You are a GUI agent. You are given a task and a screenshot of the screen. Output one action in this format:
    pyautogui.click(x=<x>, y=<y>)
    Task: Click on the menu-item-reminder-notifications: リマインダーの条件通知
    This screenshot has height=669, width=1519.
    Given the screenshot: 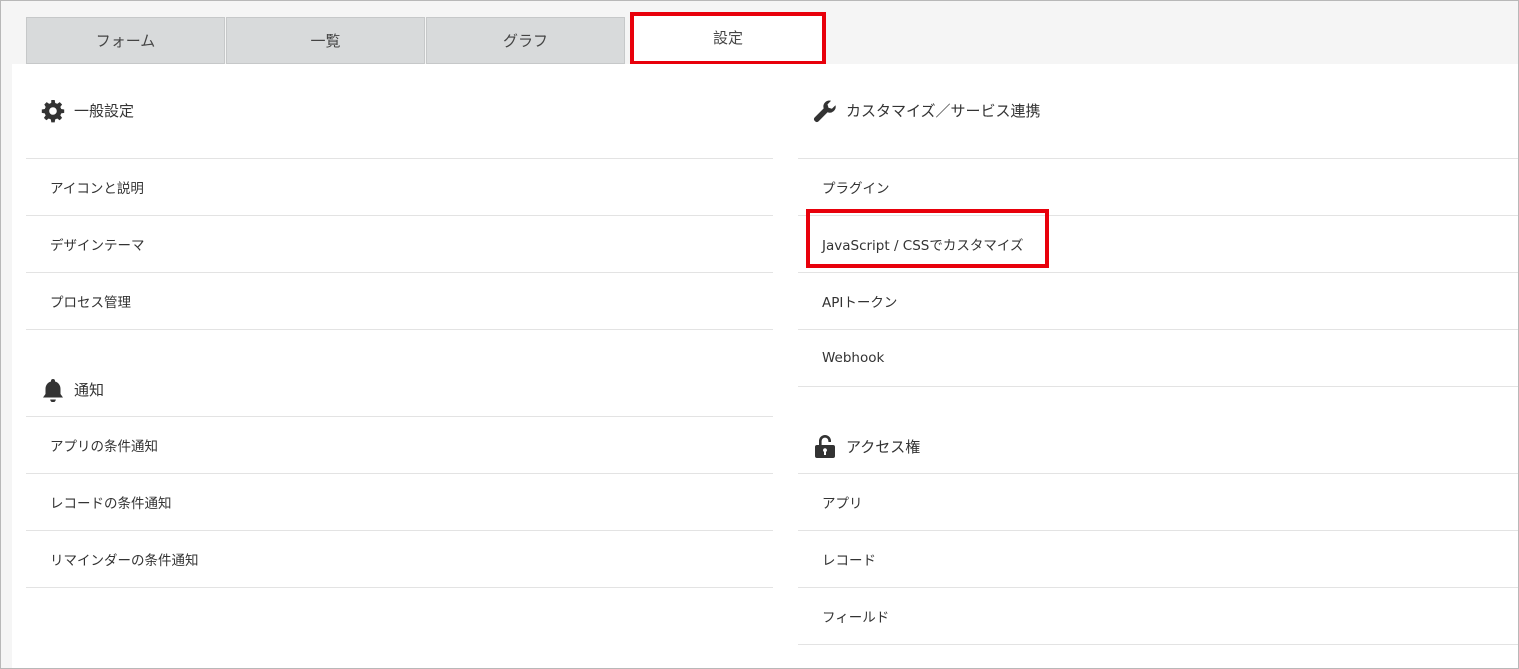 What is the action you would take?
    pyautogui.click(x=399, y=559)
    